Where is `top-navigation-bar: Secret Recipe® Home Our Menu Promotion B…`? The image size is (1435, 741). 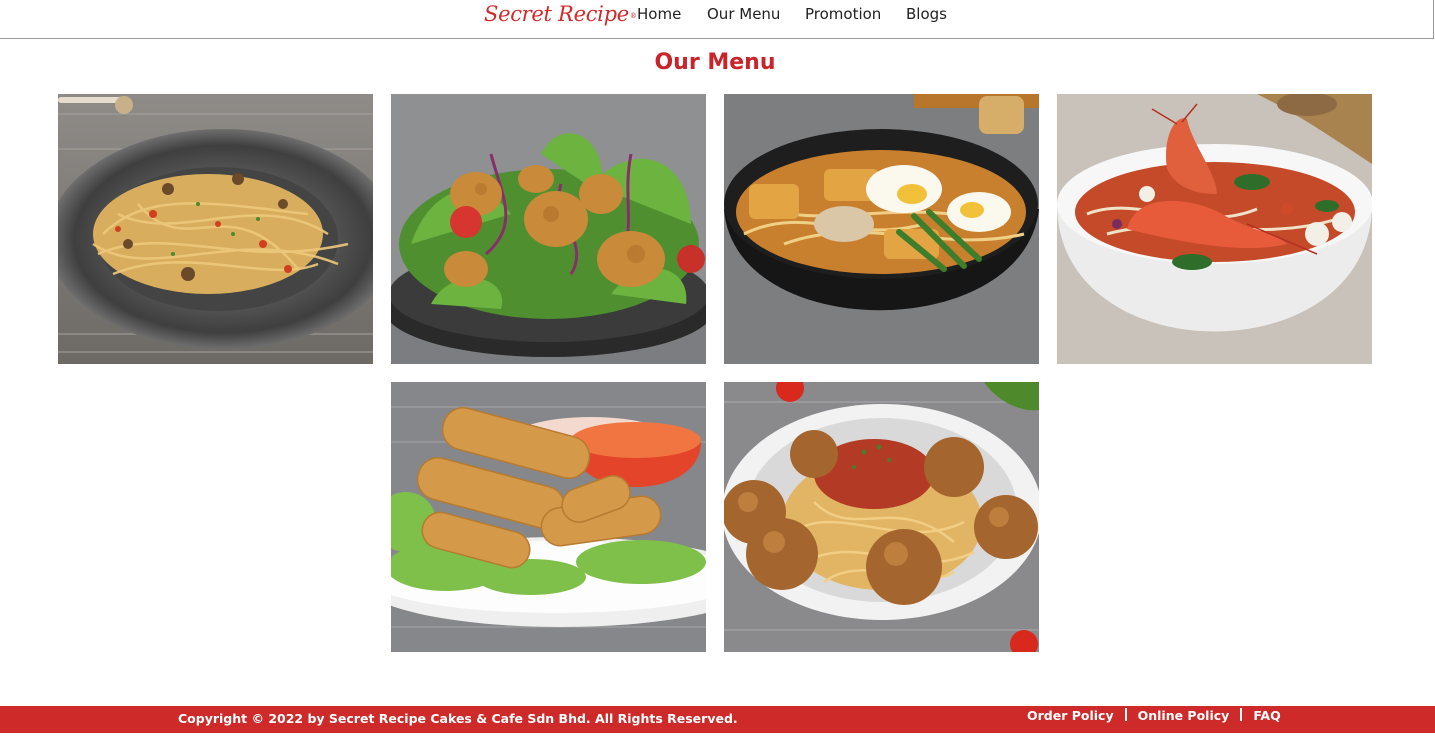
top-navigation-bar: Secret Recipe® Home Our Menu Promotion B… is located at coordinates (717, 19).